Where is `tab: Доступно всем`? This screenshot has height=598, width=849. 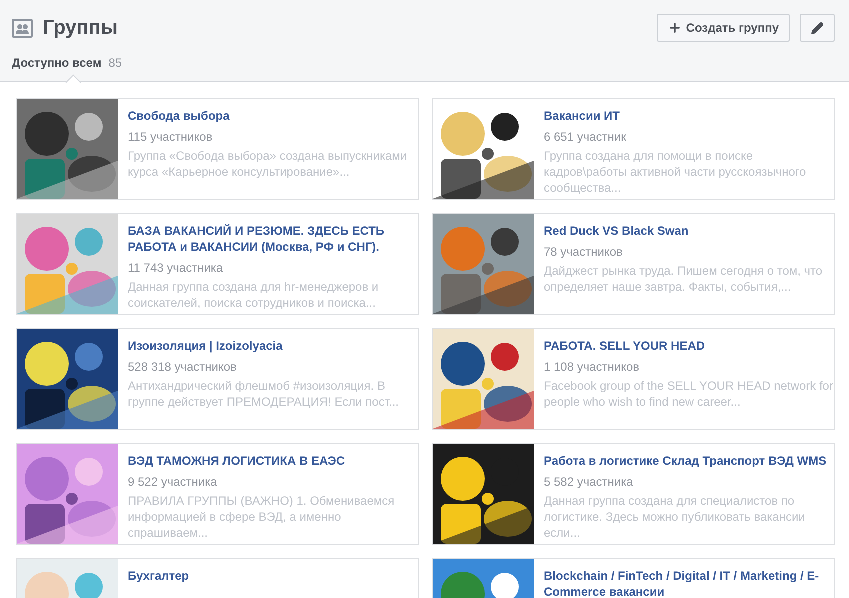 tab: Доступно всем is located at coordinates (57, 63).